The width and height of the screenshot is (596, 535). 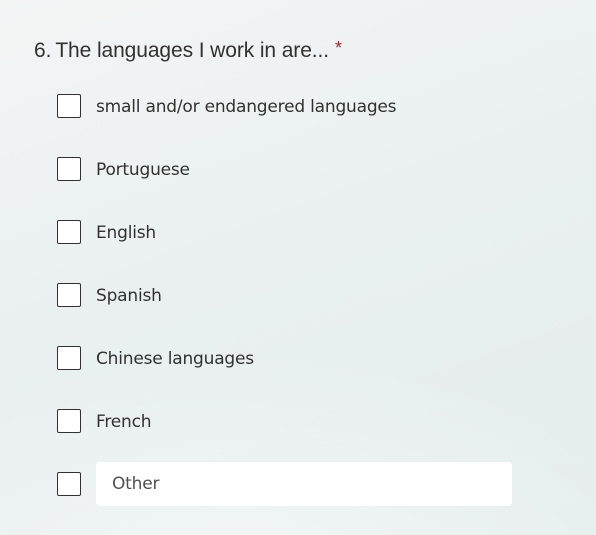 What do you see at coordinates (43, 50) in the screenshot?
I see `question-number: 6.` at bounding box center [43, 50].